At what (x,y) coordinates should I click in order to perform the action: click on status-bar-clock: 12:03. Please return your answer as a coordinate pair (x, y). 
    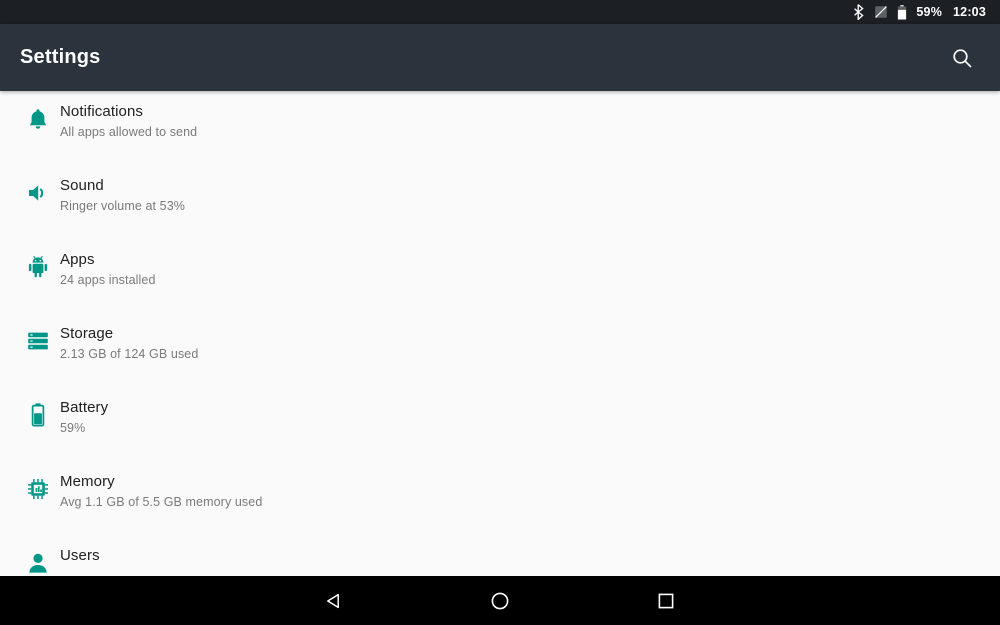
    Looking at the image, I should click on (969, 11).